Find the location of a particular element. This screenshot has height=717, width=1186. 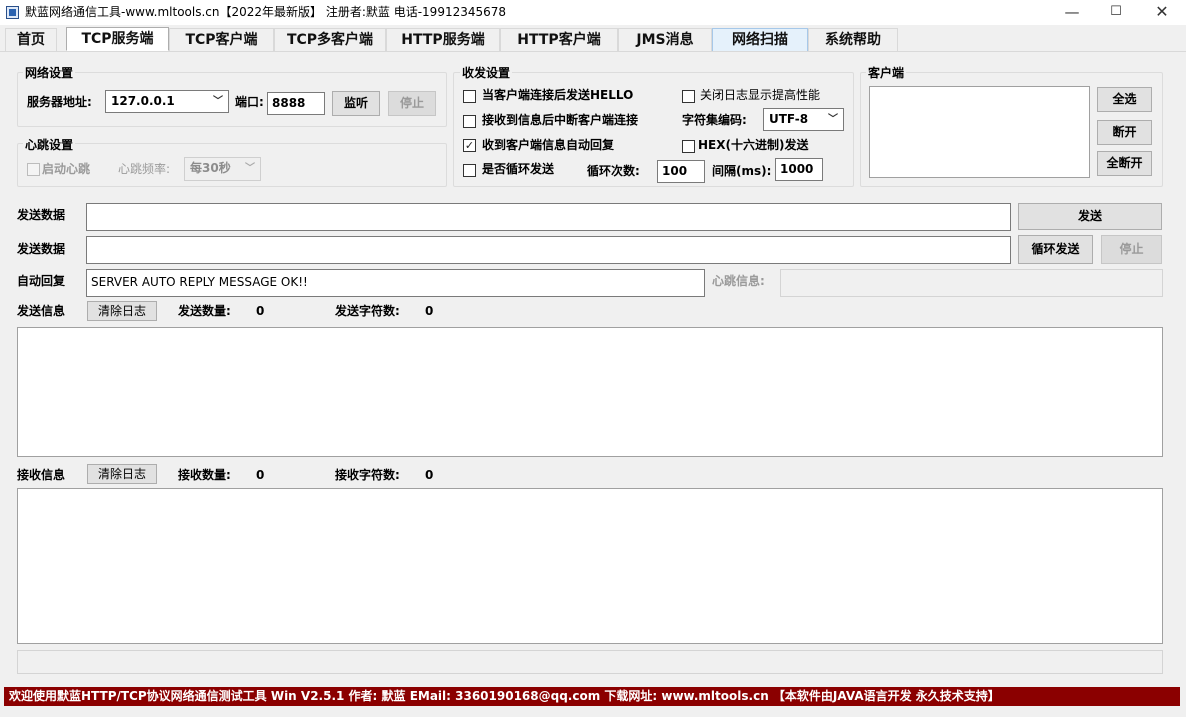

interval-label: 间隔(ms): is located at coordinates (742, 171).